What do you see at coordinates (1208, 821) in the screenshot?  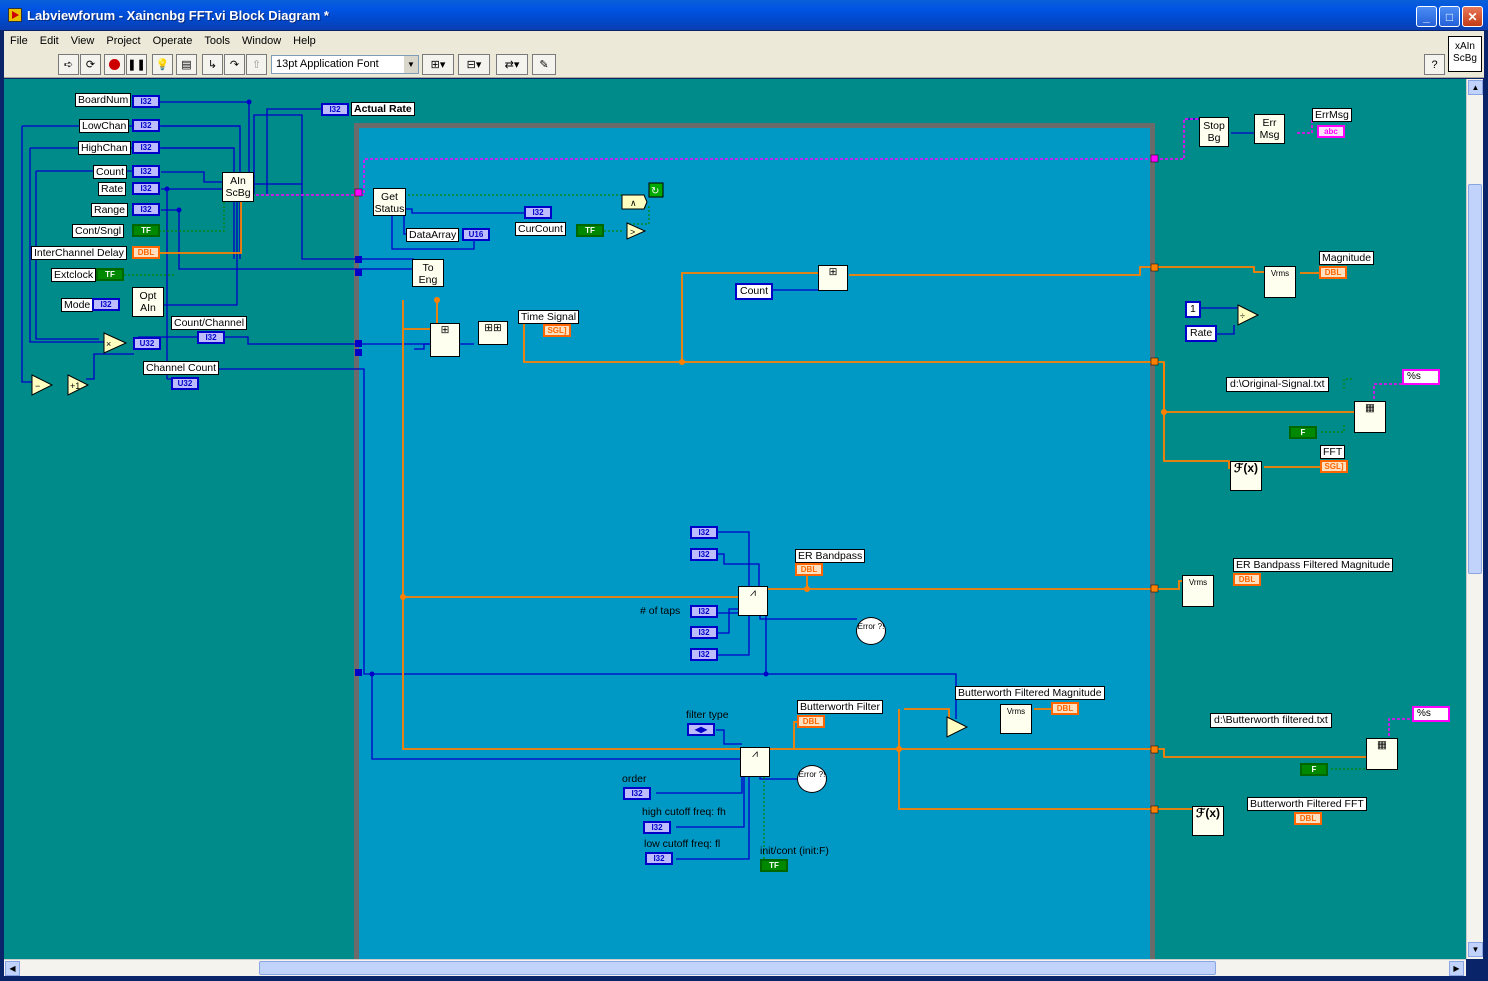 I see `butterworth-fft-icon: ℱ(x)` at bounding box center [1208, 821].